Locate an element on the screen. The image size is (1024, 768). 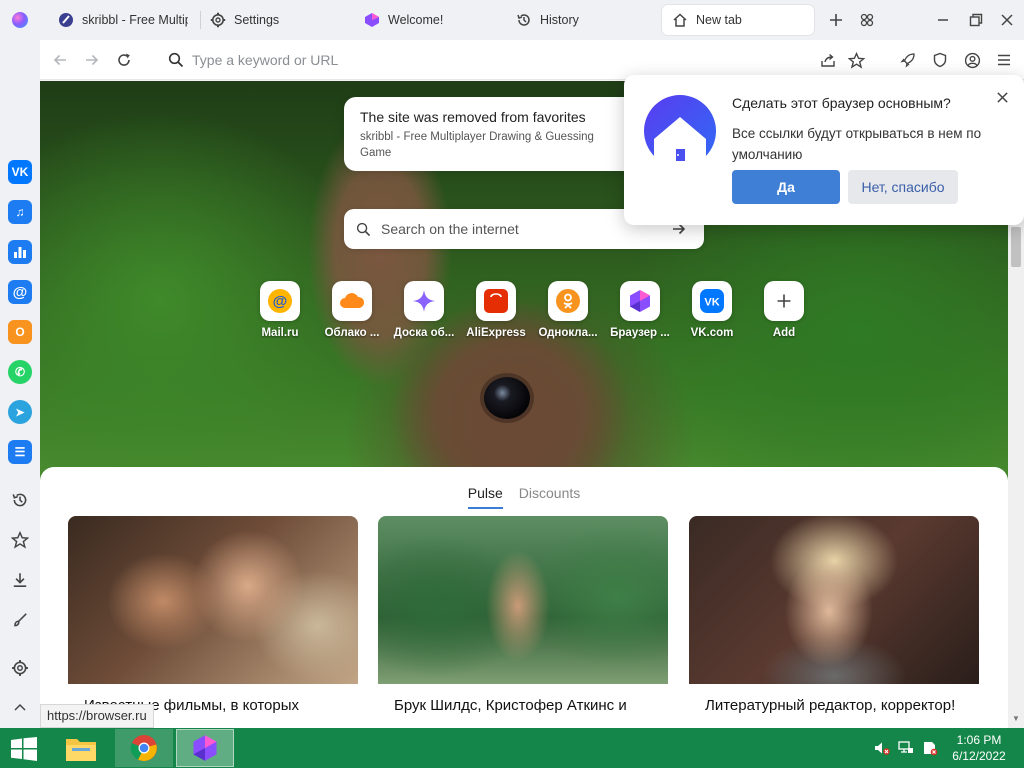
share-icon is located at coordinates (828, 60).